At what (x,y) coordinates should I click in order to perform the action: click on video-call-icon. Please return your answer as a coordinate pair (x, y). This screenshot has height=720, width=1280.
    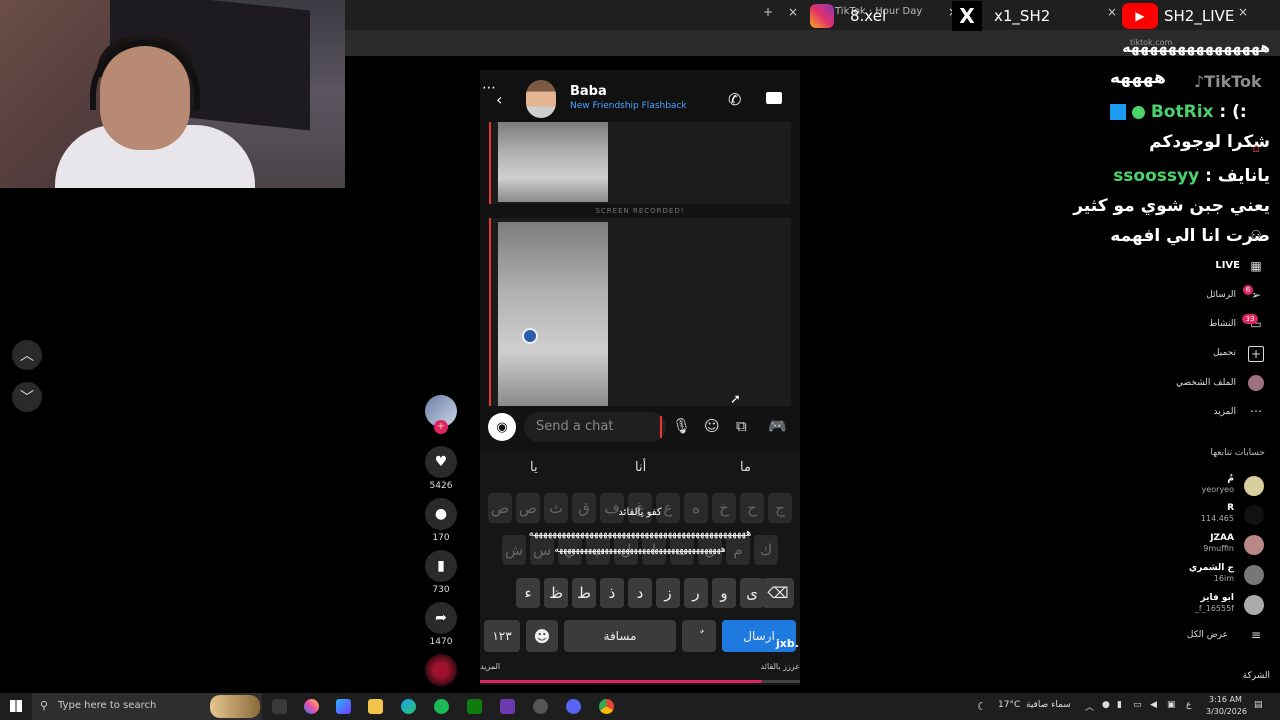
    Looking at the image, I should click on (774, 98).